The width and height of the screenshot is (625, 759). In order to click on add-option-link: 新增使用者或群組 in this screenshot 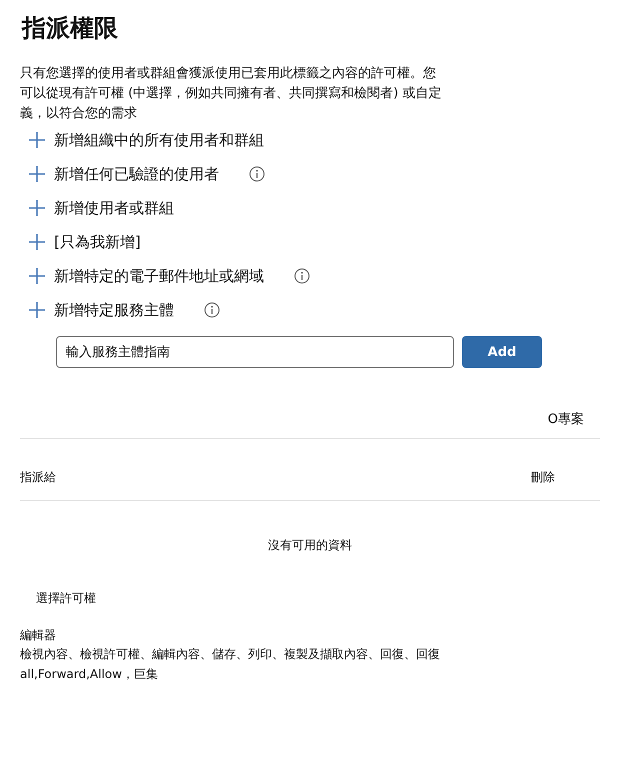, I will do `click(114, 208)`.